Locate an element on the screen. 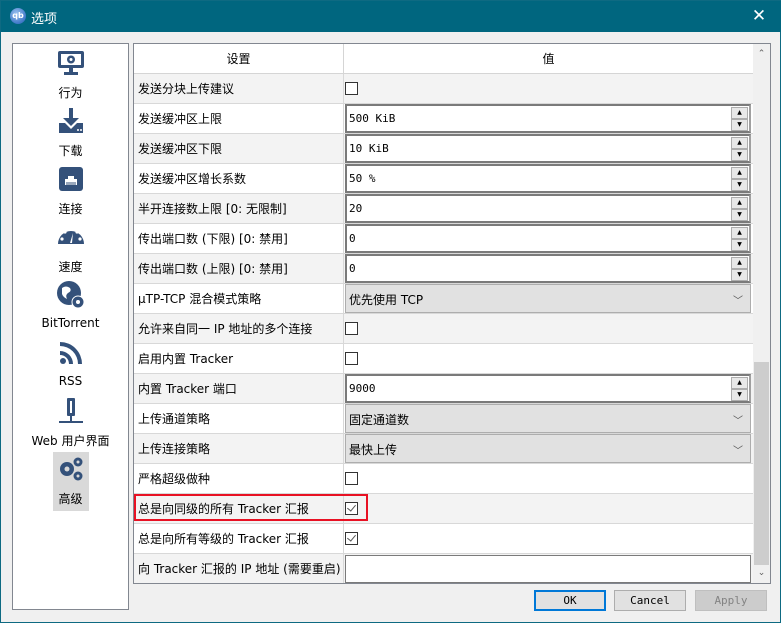 Image resolution: width=781 pixels, height=623 pixels. setting-value-cell: 最快上传 ﹀ is located at coordinates (548, 449).